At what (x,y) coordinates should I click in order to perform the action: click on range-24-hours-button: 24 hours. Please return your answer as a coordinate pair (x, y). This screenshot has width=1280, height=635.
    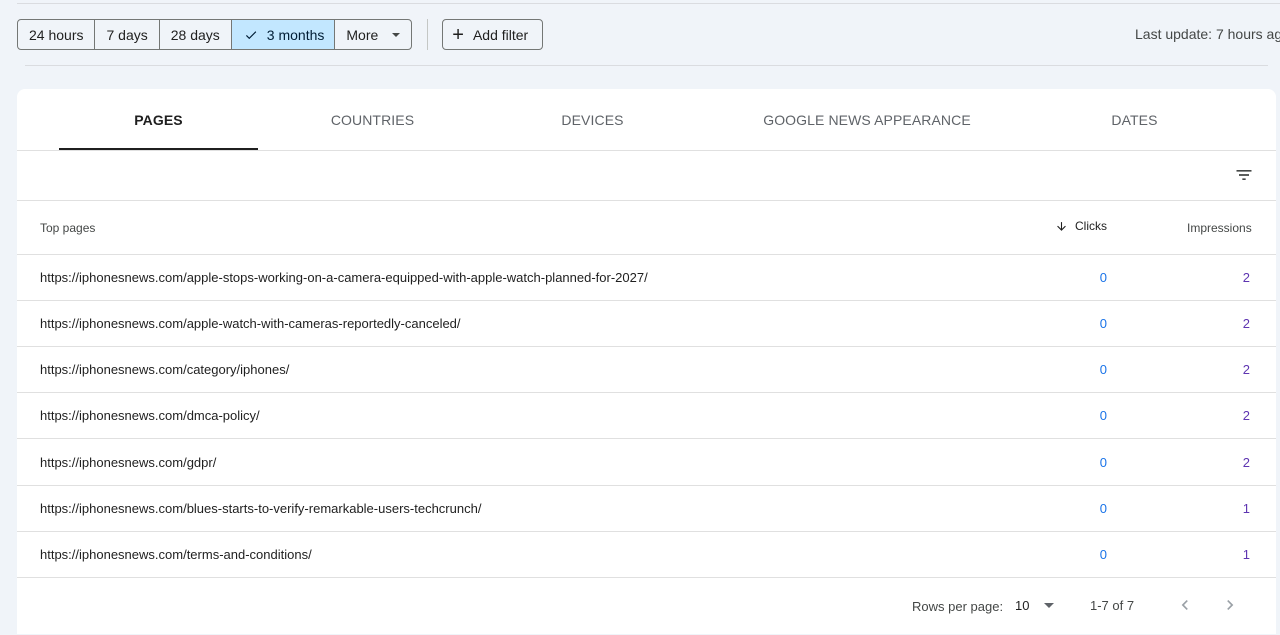
    Looking at the image, I should click on (57, 34).